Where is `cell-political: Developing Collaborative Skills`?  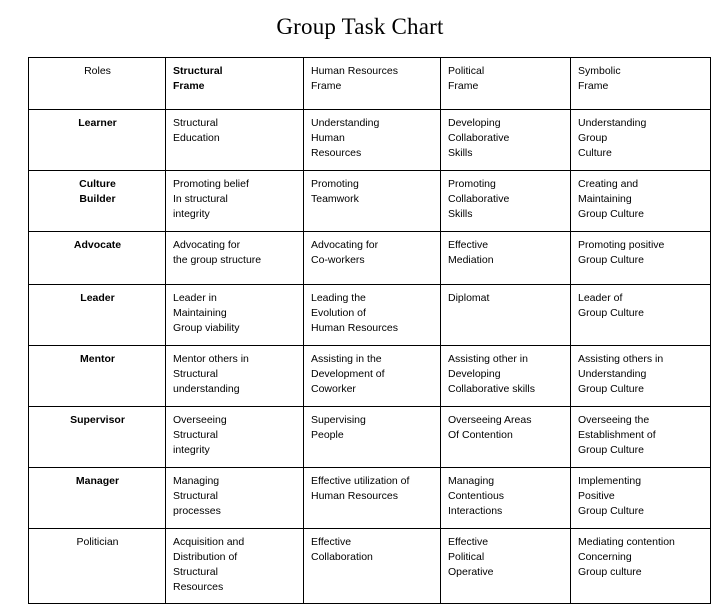
cell-political: Developing Collaborative Skills is located at coordinates (505, 140).